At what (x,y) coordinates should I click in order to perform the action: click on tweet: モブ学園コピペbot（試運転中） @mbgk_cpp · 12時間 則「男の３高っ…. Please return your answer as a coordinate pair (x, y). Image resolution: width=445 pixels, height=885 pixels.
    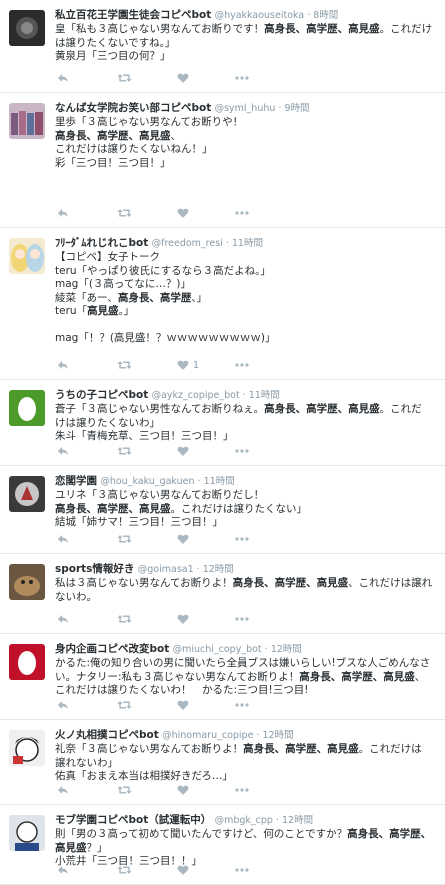
    Looking at the image, I should click on (222, 845).